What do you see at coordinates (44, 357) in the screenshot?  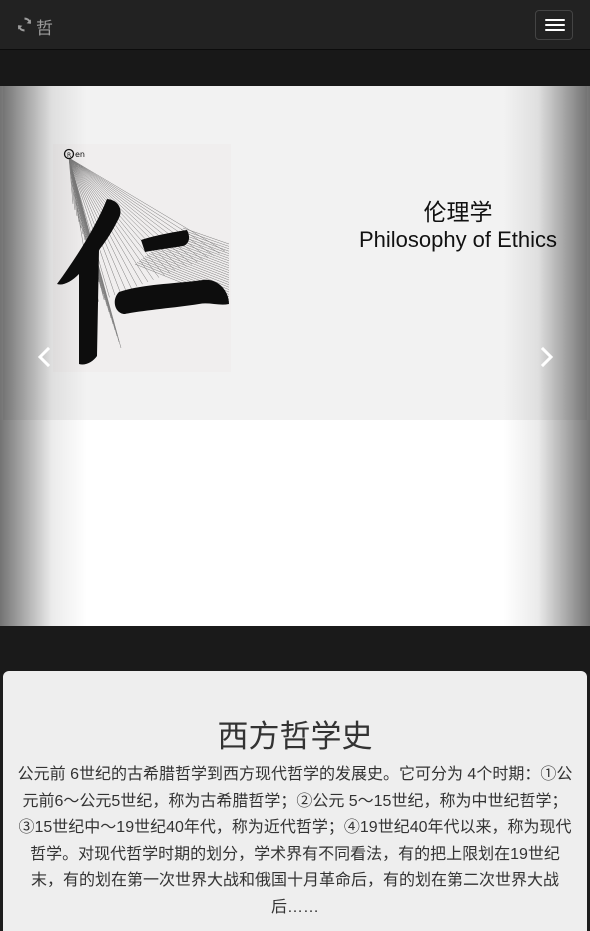 I see `chevron-left-icon` at bounding box center [44, 357].